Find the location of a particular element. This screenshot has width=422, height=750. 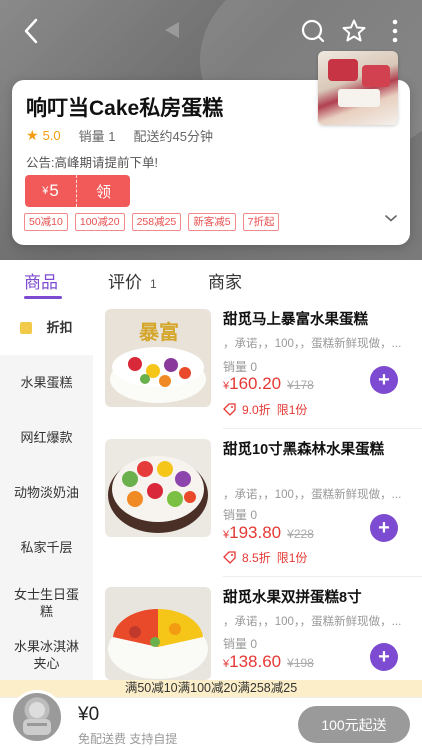

category-sidebar: 折扣 水果蛋糕 网红爆款 动物淡奶油 私家千层 女士生日蛋糕 水果冰淇淋夹心 is located at coordinates (46, 490).